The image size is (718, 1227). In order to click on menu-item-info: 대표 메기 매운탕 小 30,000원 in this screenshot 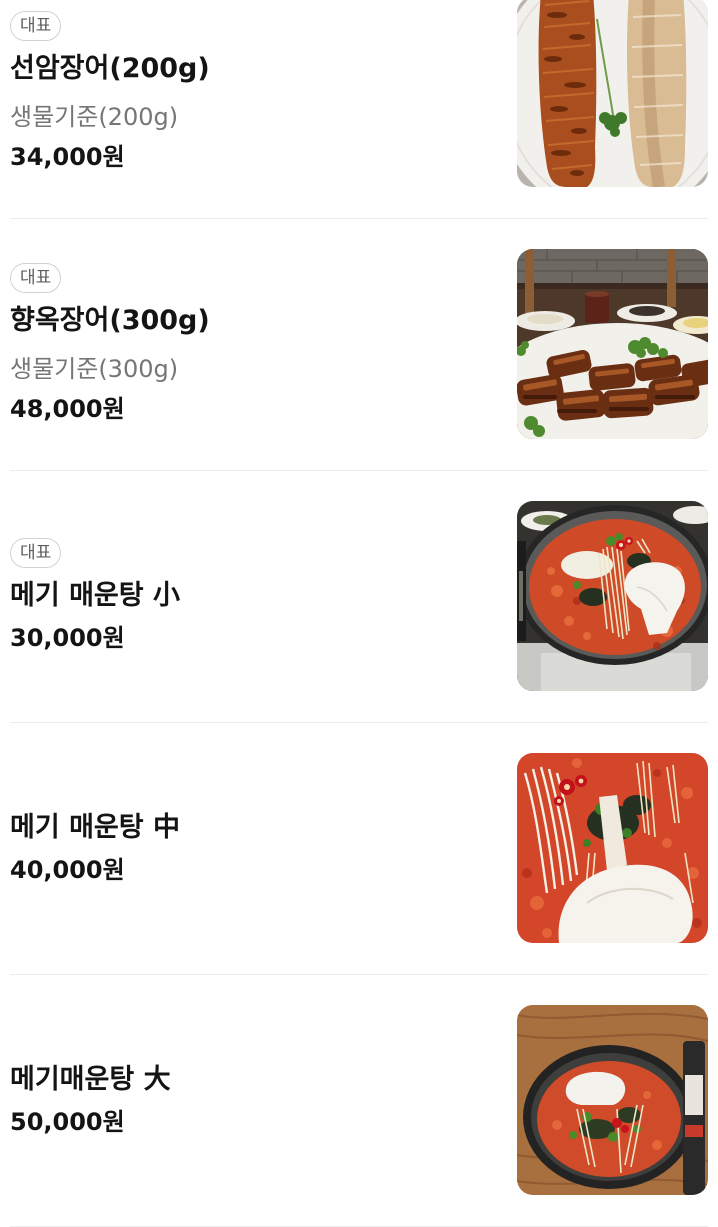, I will do `click(263, 596)`.